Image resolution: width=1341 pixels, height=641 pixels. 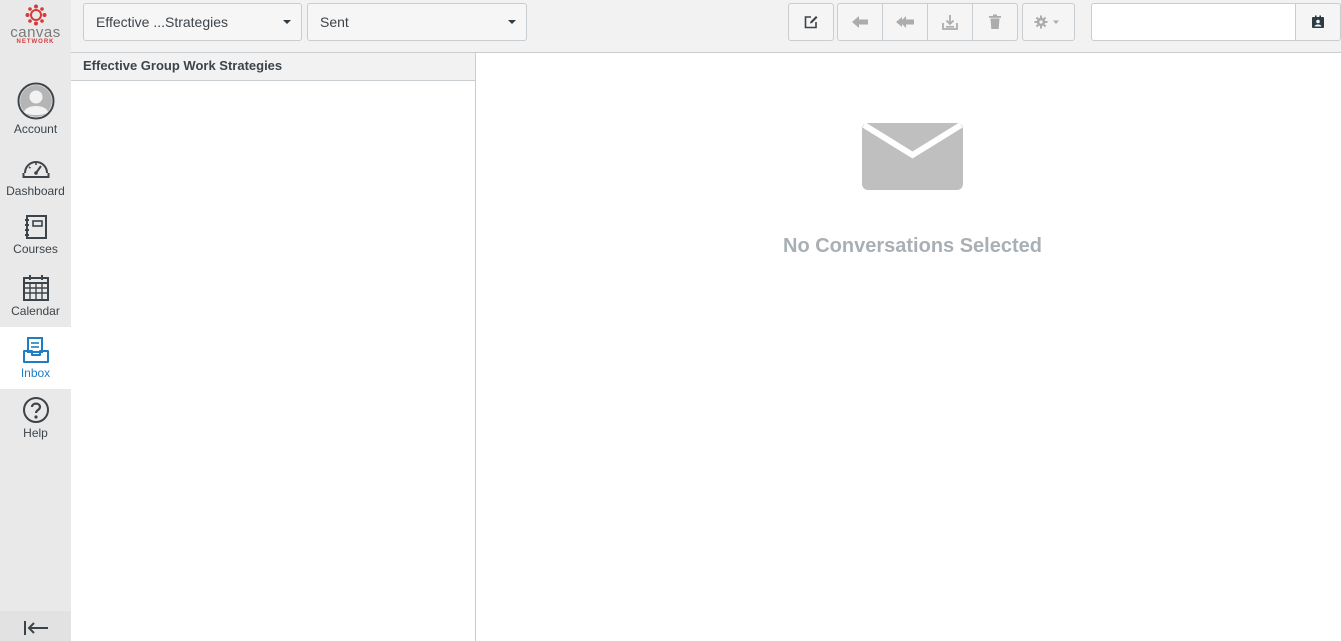 I want to click on help-icon, so click(x=35, y=410).